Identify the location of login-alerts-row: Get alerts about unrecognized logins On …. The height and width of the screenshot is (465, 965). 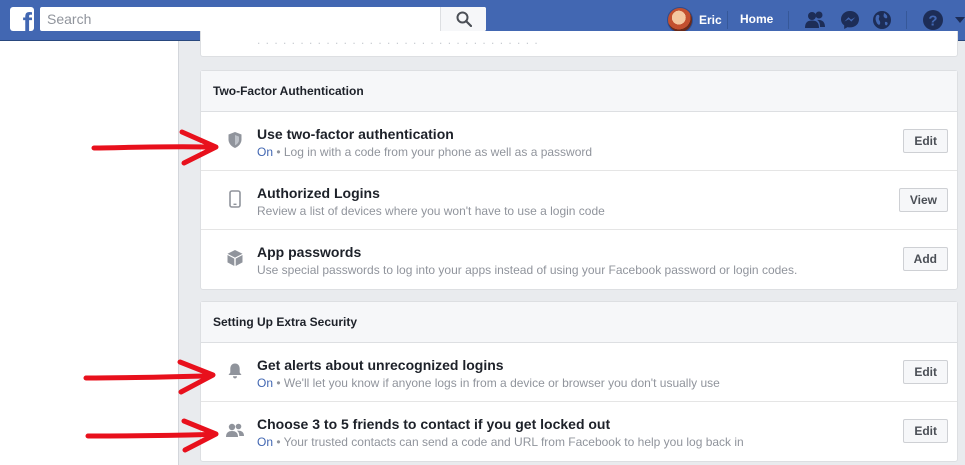
(579, 372).